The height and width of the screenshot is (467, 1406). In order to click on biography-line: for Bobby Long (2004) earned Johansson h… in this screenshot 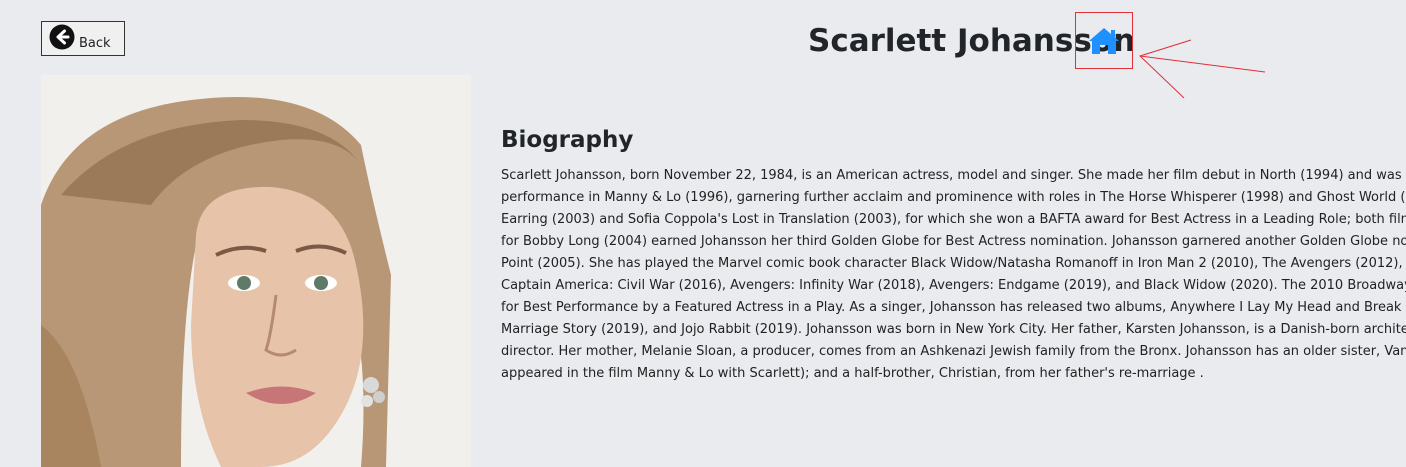, I will do `click(953, 241)`.